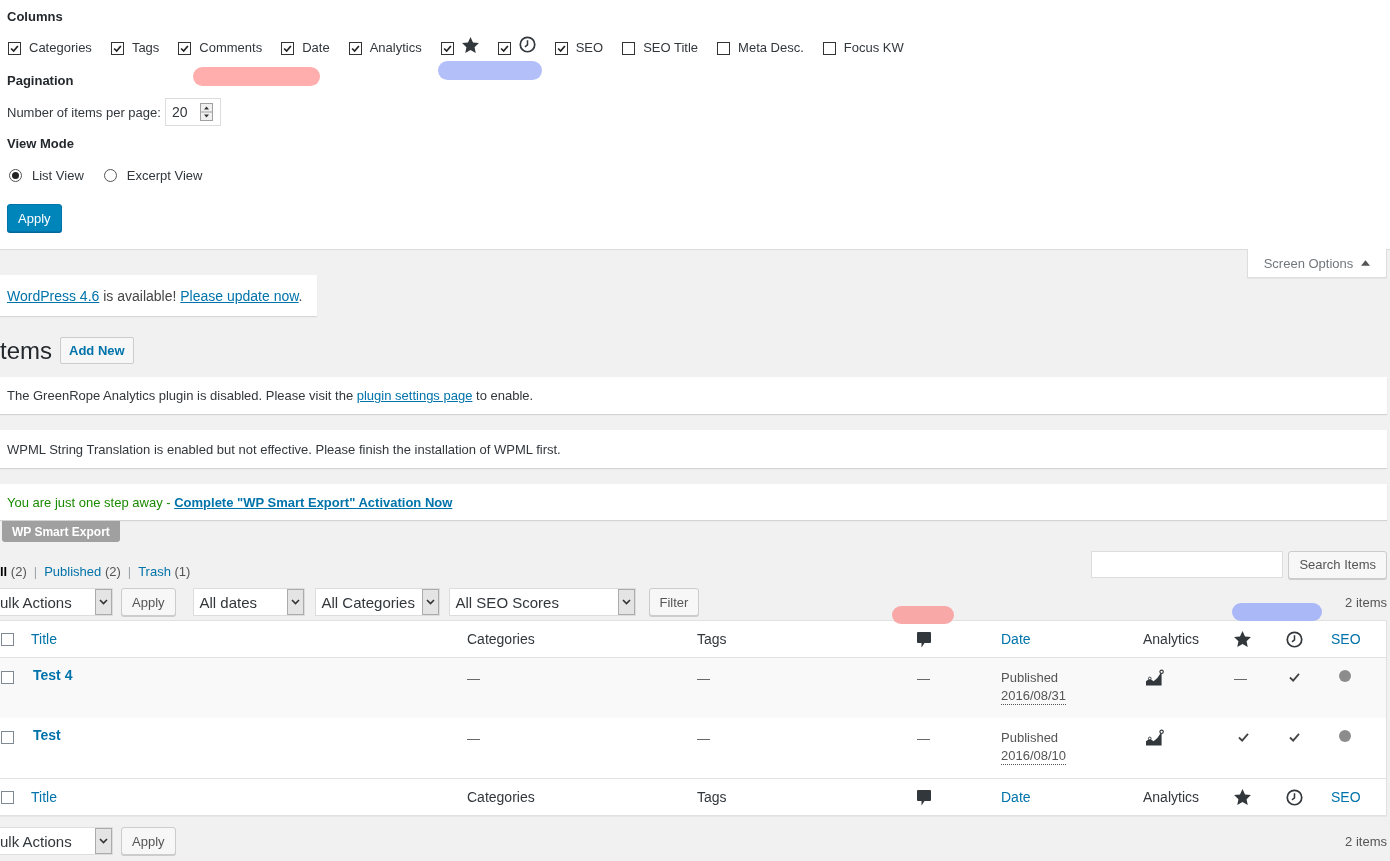 Image resolution: width=1390 pixels, height=861 pixels. What do you see at coordinates (53, 295) in the screenshot?
I see `link: WordPress 4.6` at bounding box center [53, 295].